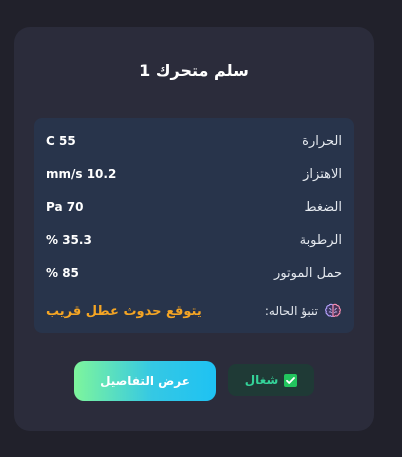 This screenshot has height=457, width=402. Describe the element at coordinates (291, 311) in the screenshot. I see `prediction-label: تنبؤ الحاله:` at that location.